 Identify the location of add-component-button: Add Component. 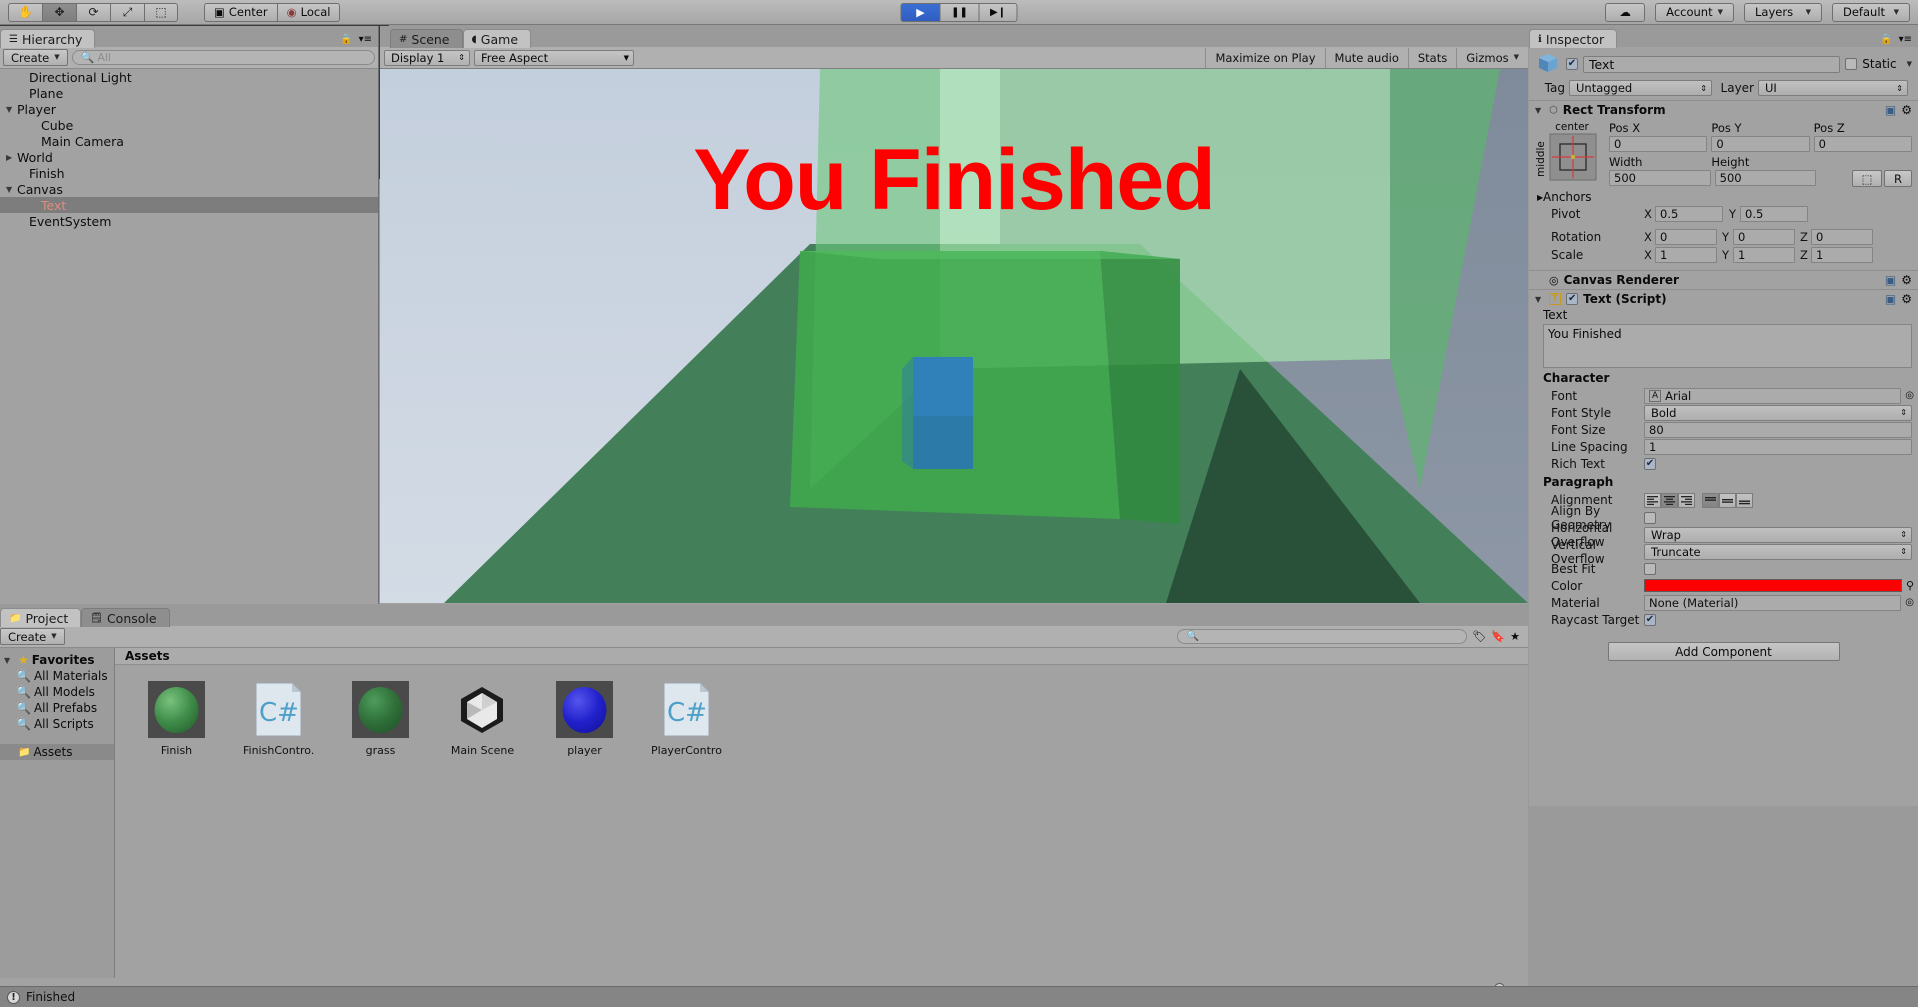
(1723, 651).